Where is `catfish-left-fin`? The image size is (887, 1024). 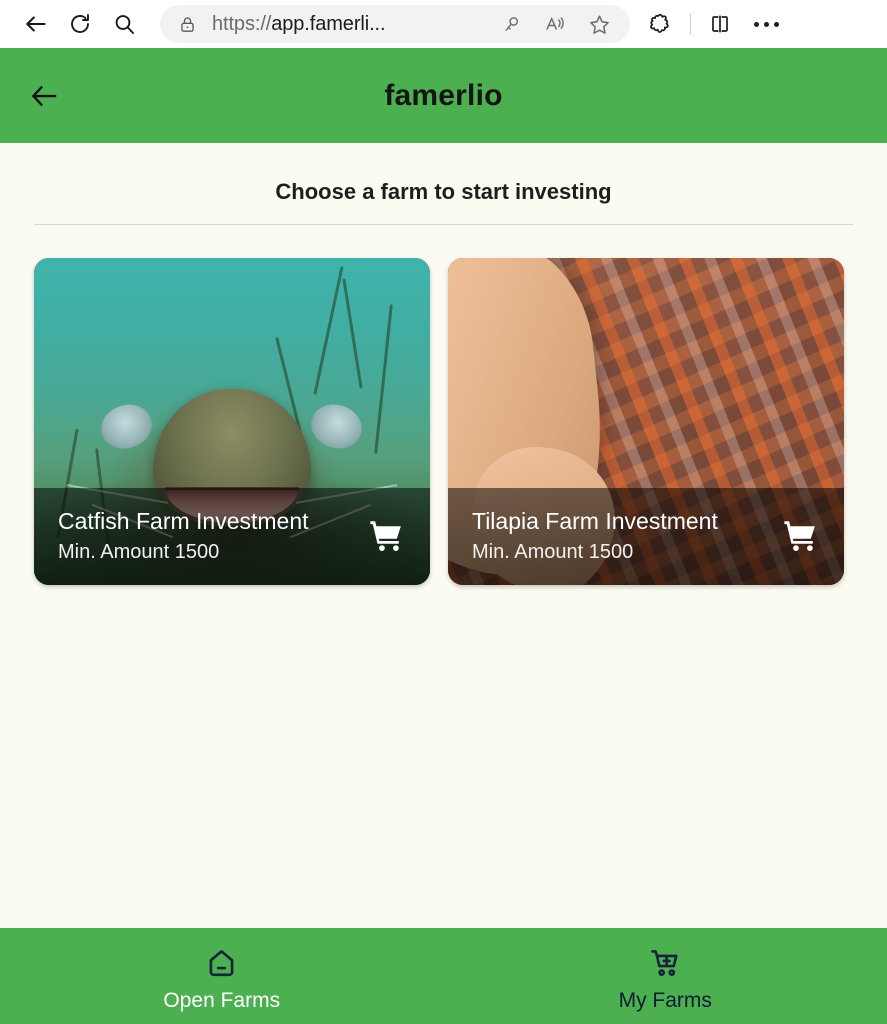
catfish-left-fin is located at coordinates (127, 426).